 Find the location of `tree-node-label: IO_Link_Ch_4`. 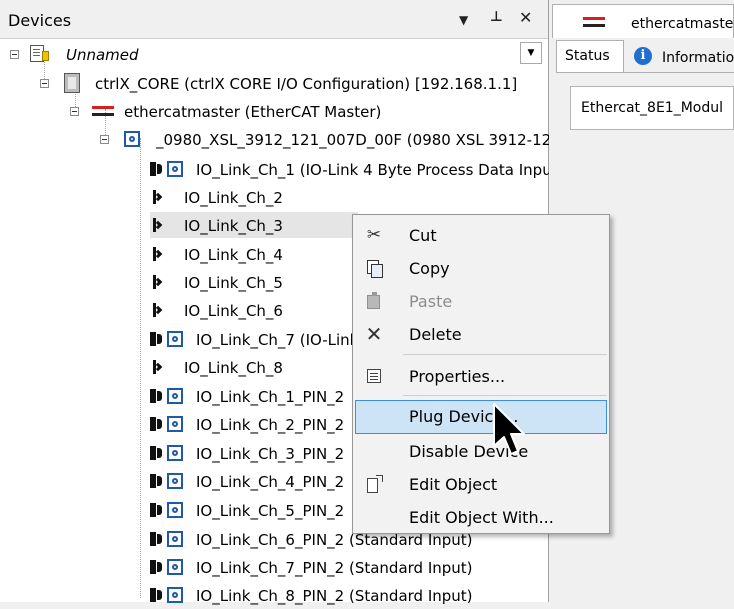

tree-node-label: IO_Link_Ch_4 is located at coordinates (233, 254).